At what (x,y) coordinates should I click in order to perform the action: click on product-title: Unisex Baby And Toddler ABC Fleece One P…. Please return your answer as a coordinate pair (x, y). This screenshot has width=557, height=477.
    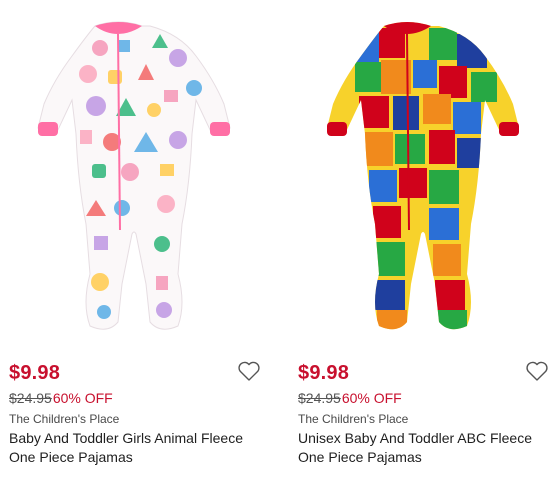
    Looking at the image, I should click on (425, 448).